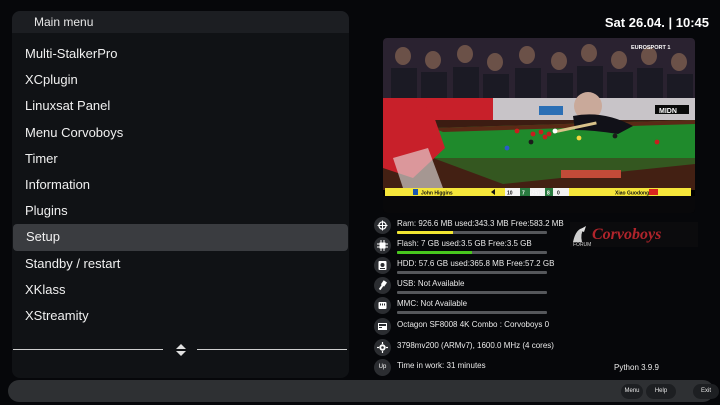 This screenshot has width=720, height=405. What do you see at coordinates (180, 133) in the screenshot?
I see `menu-item-menu-corvoboys: Menu Corvoboys` at bounding box center [180, 133].